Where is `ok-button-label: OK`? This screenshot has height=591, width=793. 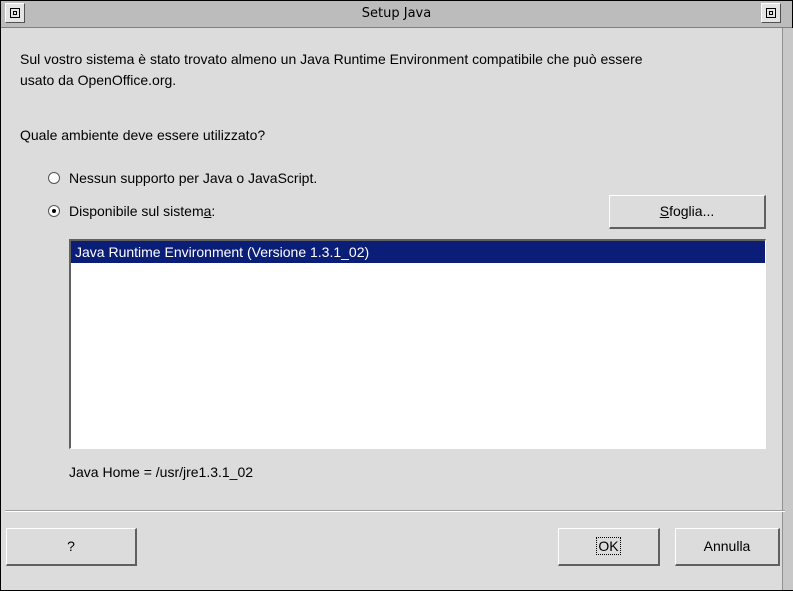 ok-button-label: OK is located at coordinates (608, 546).